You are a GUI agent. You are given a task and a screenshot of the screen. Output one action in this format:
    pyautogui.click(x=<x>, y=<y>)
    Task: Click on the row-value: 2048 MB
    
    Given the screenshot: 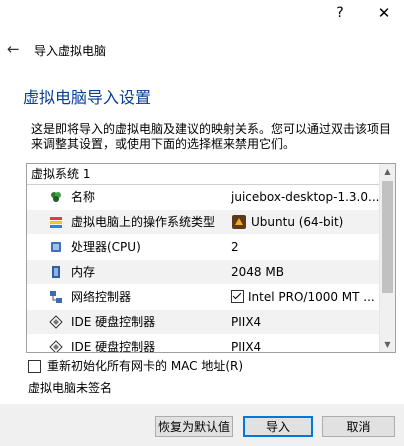 What is the action you would take?
    pyautogui.click(x=257, y=272)
    